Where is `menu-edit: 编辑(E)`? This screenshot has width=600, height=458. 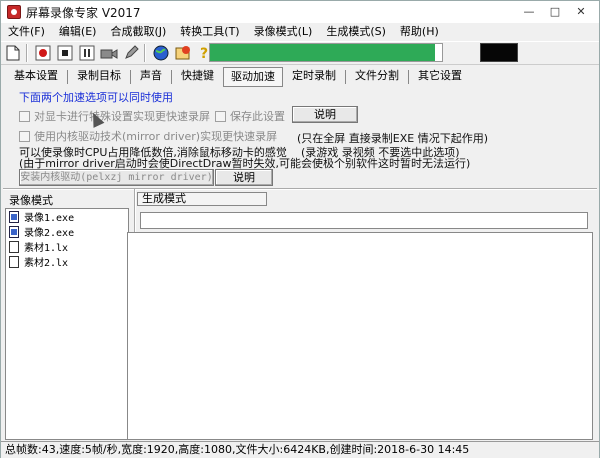
menu-edit: 编辑(E) is located at coordinates (78, 32).